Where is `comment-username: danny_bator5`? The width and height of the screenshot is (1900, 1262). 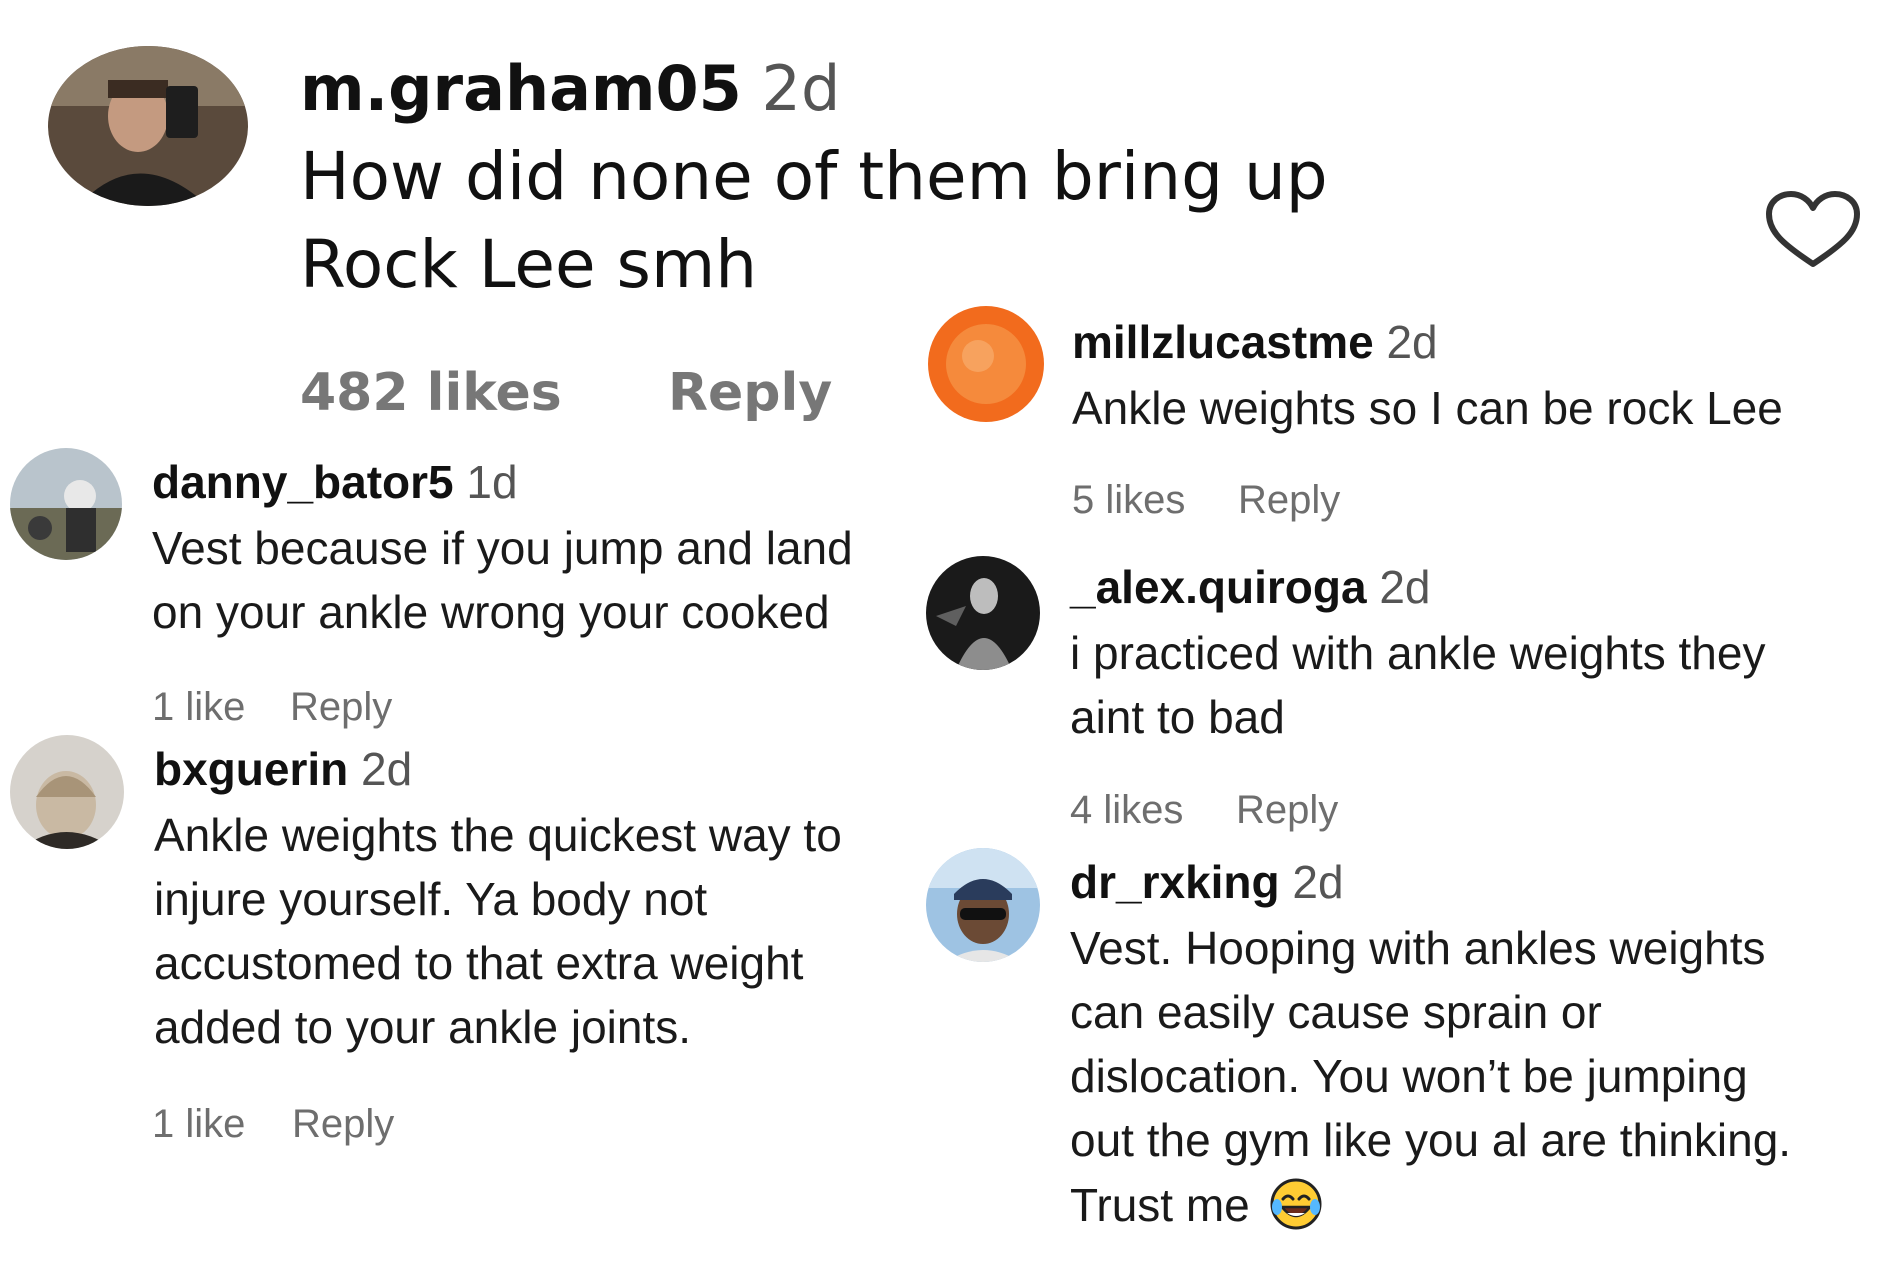
comment-username: danny_bator5 is located at coordinates (303, 482).